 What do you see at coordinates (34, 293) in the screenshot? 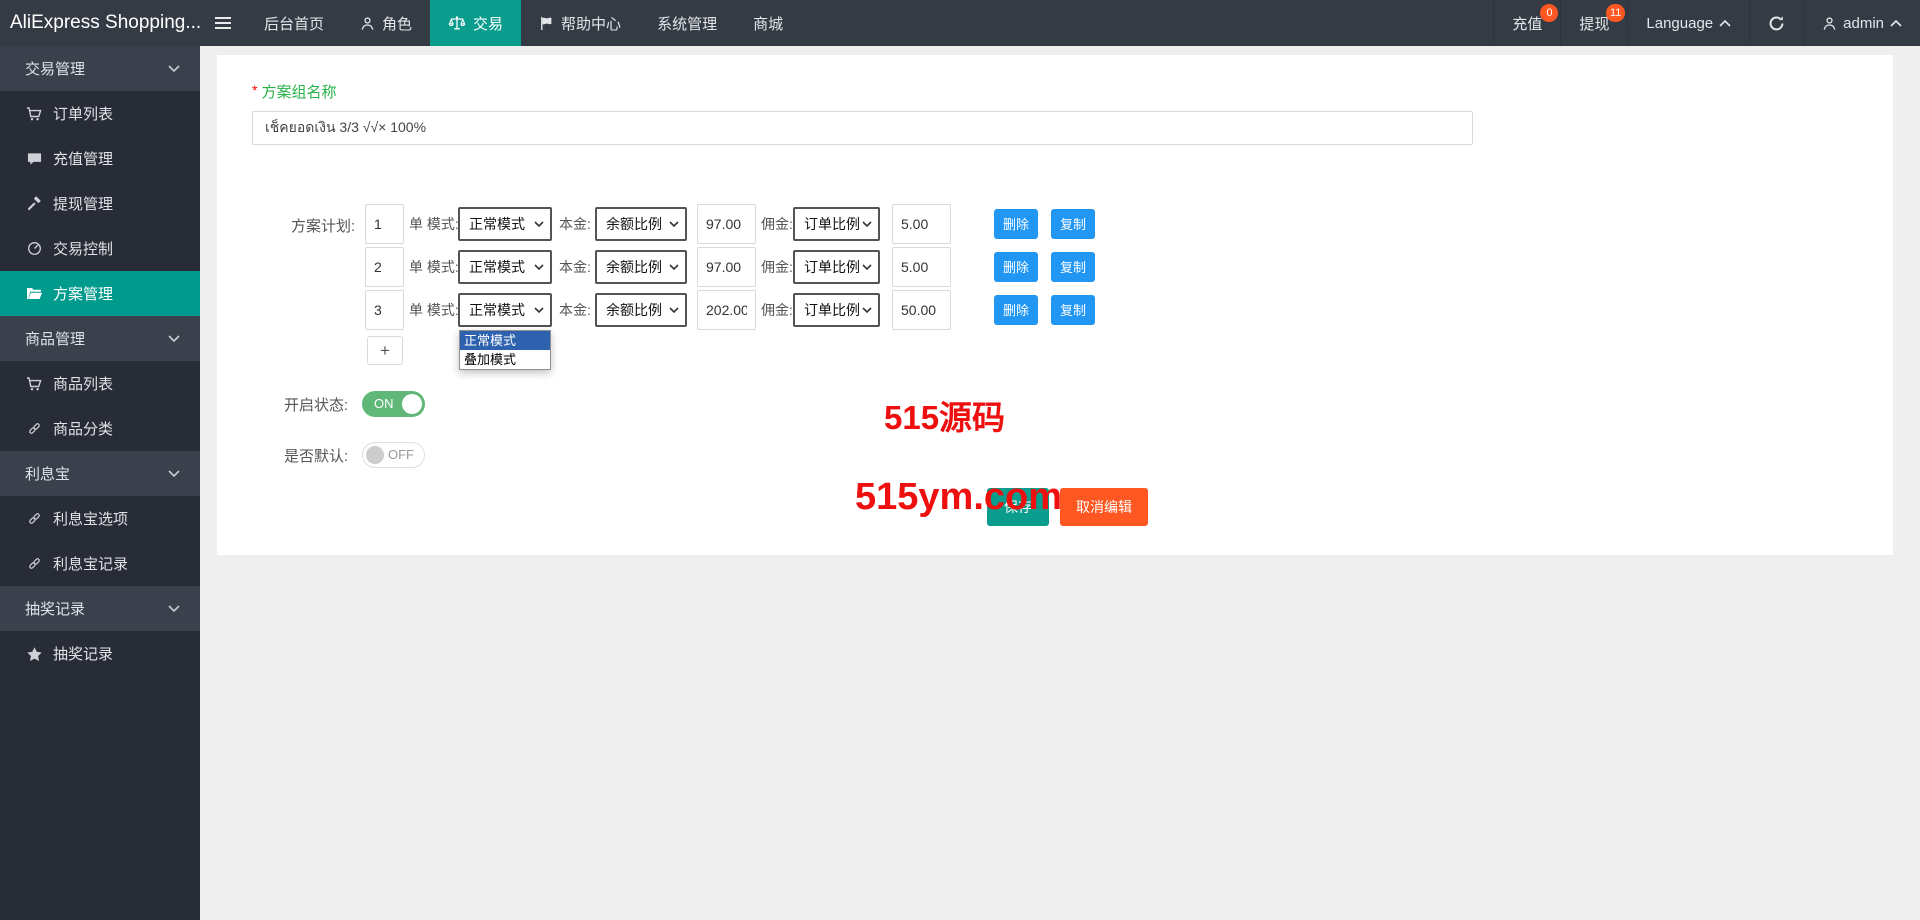
I see `folder-icon` at bounding box center [34, 293].